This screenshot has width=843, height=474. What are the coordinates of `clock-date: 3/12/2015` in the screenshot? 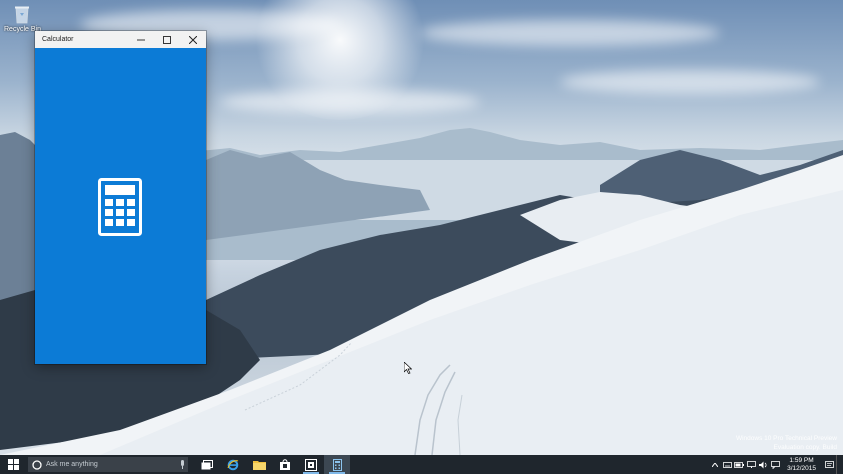 It's located at (801, 468).